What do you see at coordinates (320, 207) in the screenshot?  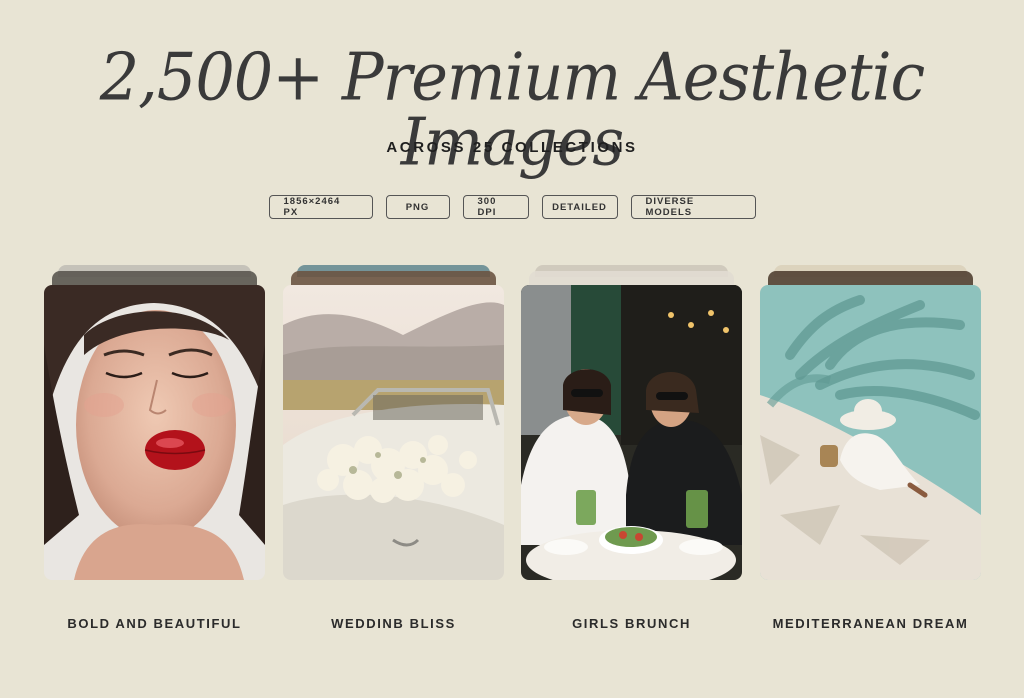 I see `badge-resolution: 1856×2464 PX` at bounding box center [320, 207].